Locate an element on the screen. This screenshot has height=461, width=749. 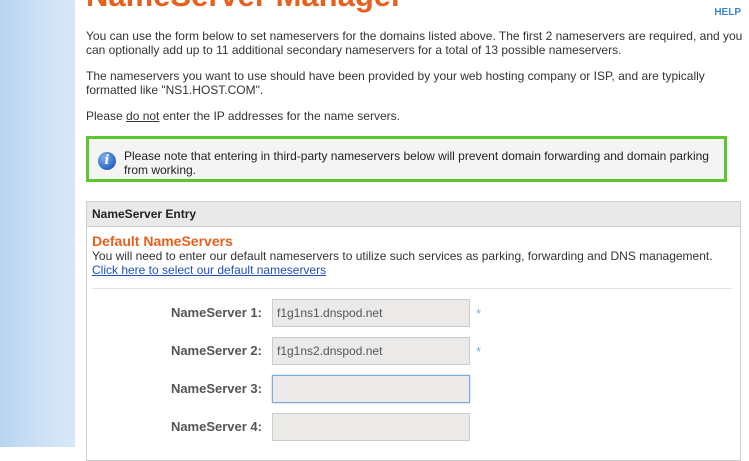
nameserver-row-4: NameServer 4: is located at coordinates (412, 427).